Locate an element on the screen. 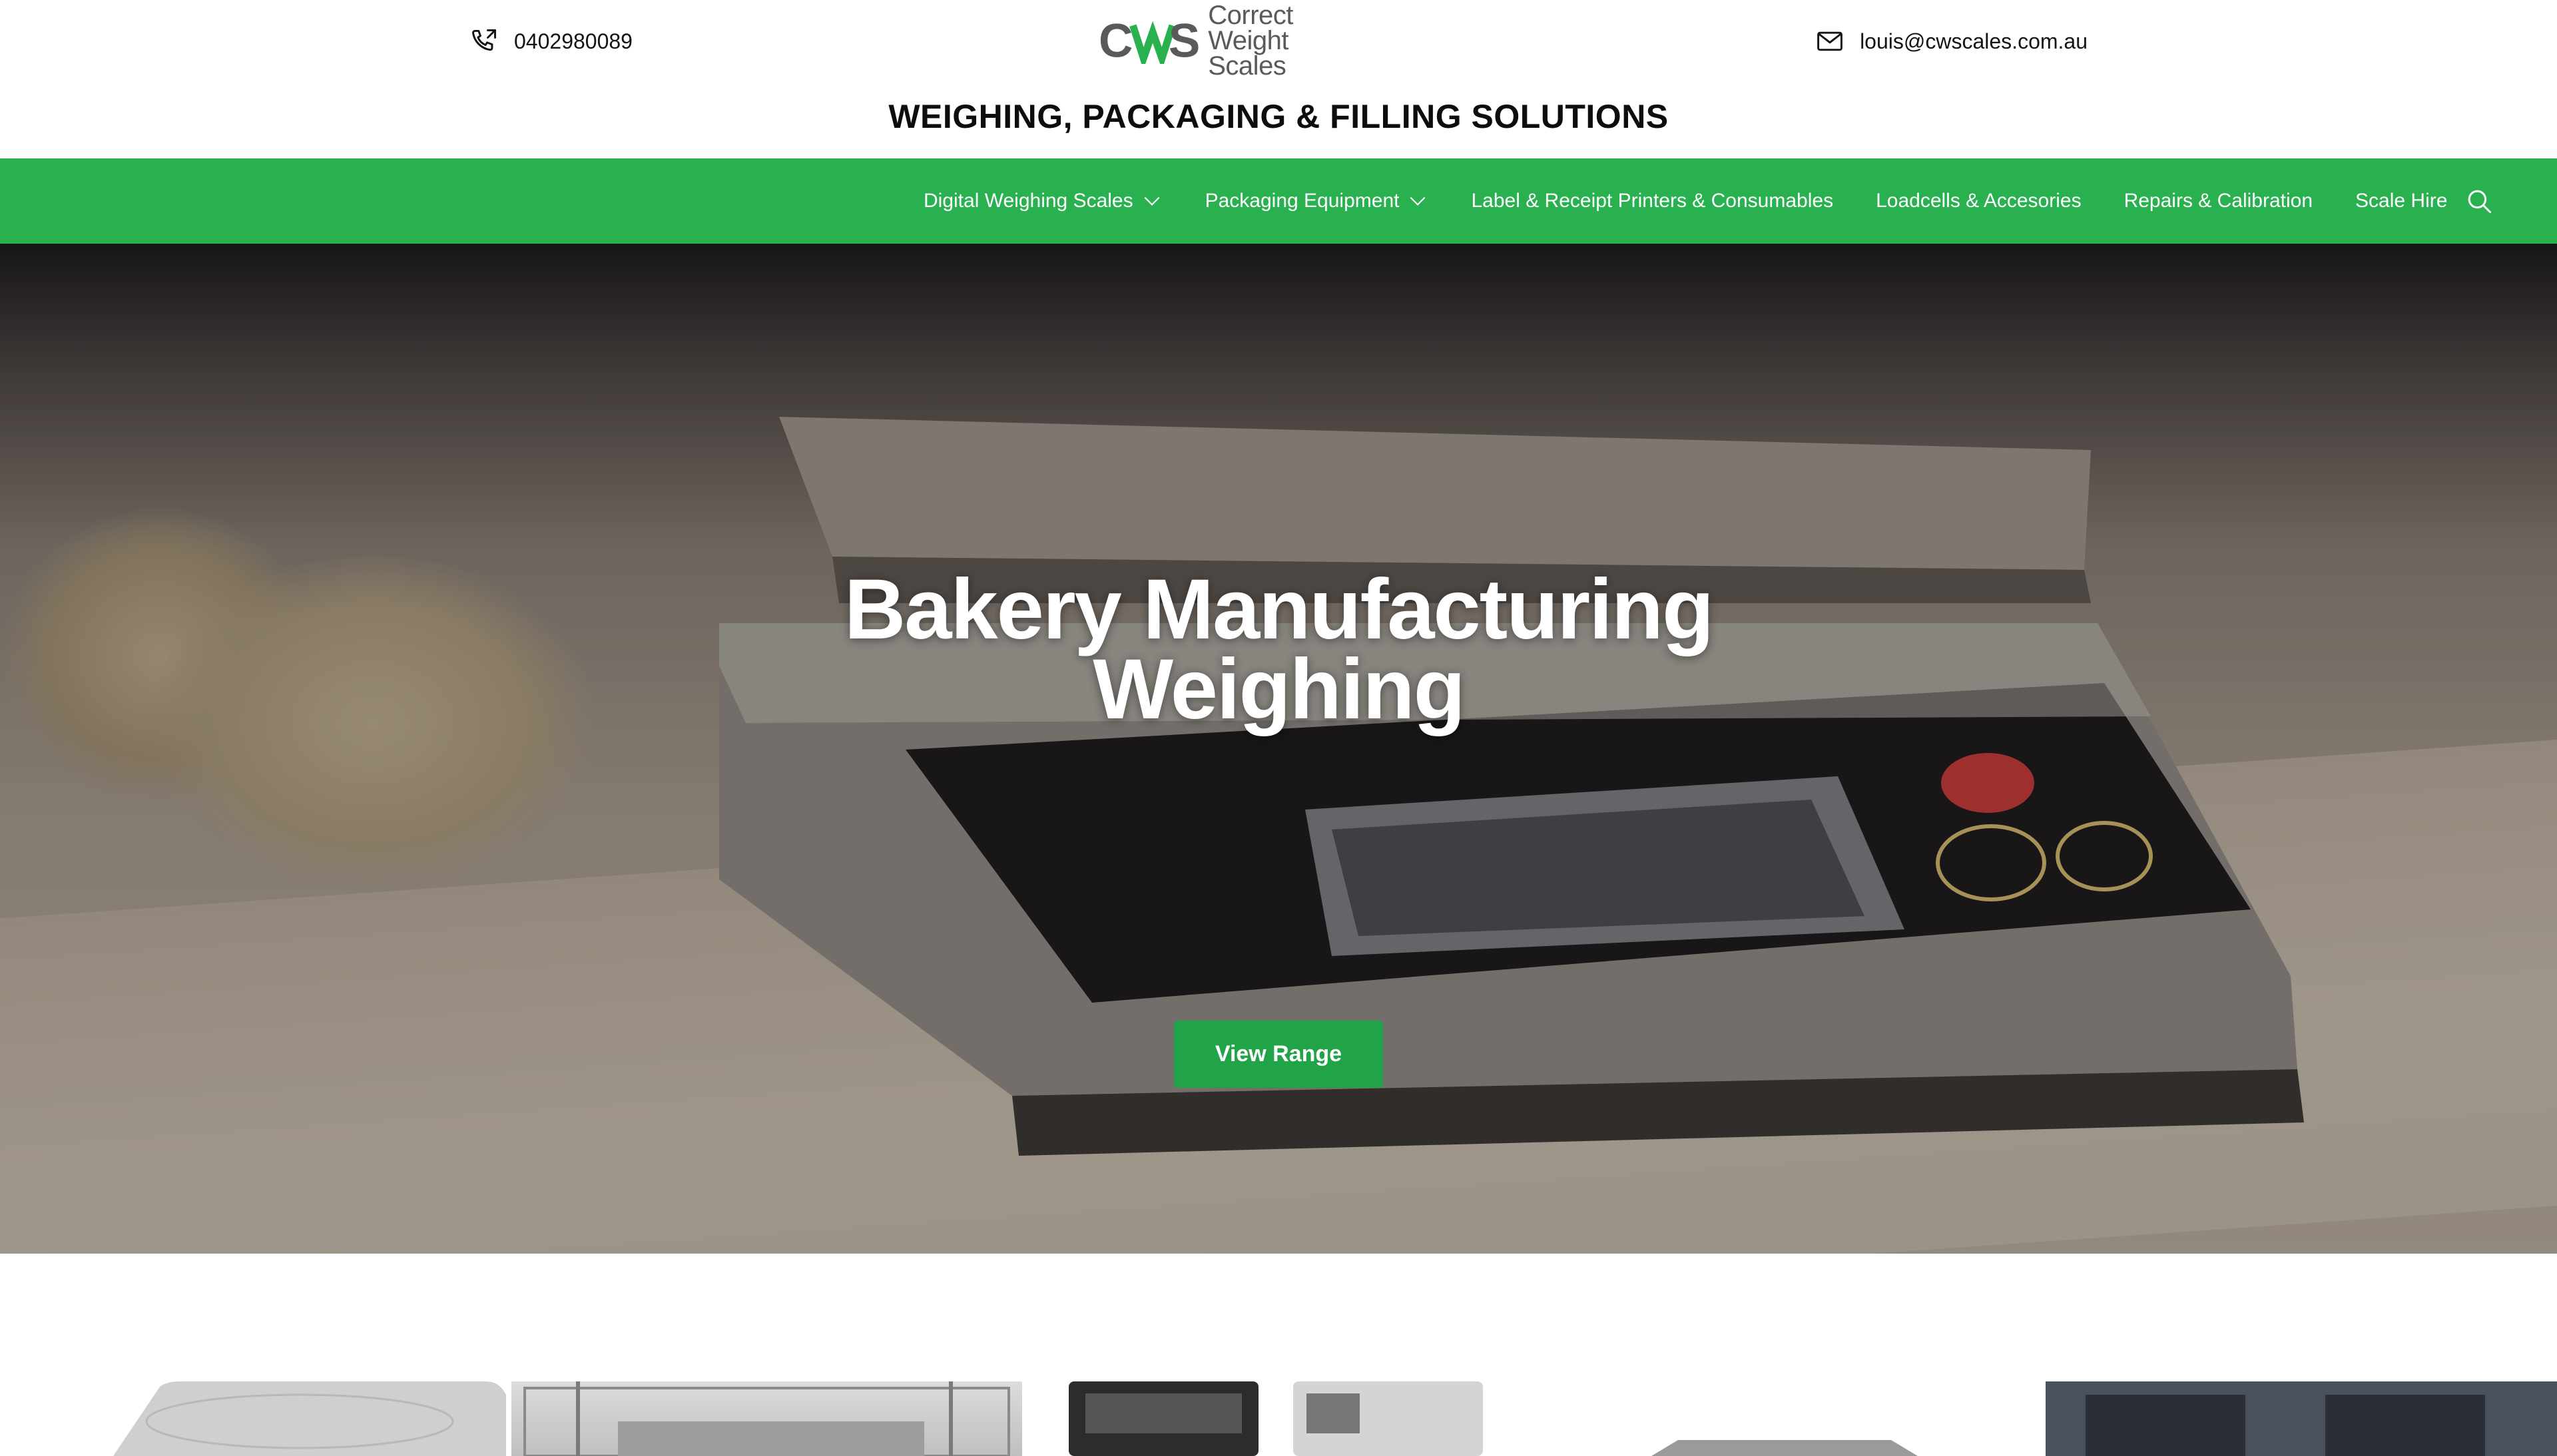  view-range-button: View Range is located at coordinates (1278, 1054).